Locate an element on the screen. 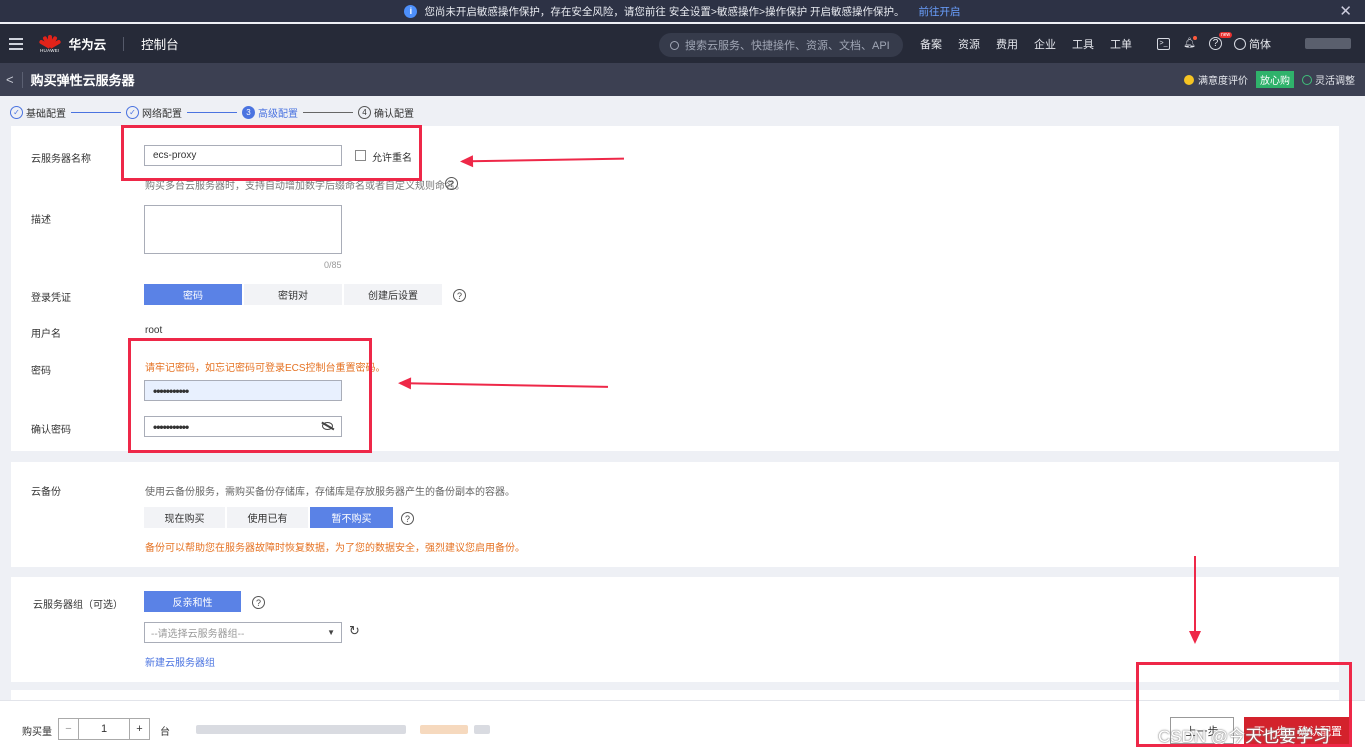 This screenshot has width=1365, height=754. terminal-icon: >_ is located at coordinates (1163, 43).